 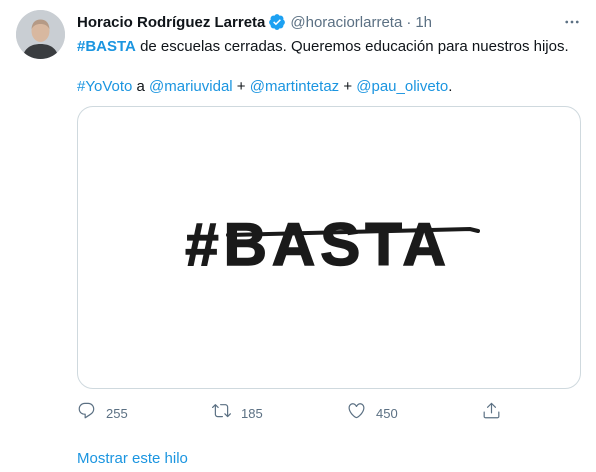 I want to click on timestamp: 1h, so click(x=423, y=22).